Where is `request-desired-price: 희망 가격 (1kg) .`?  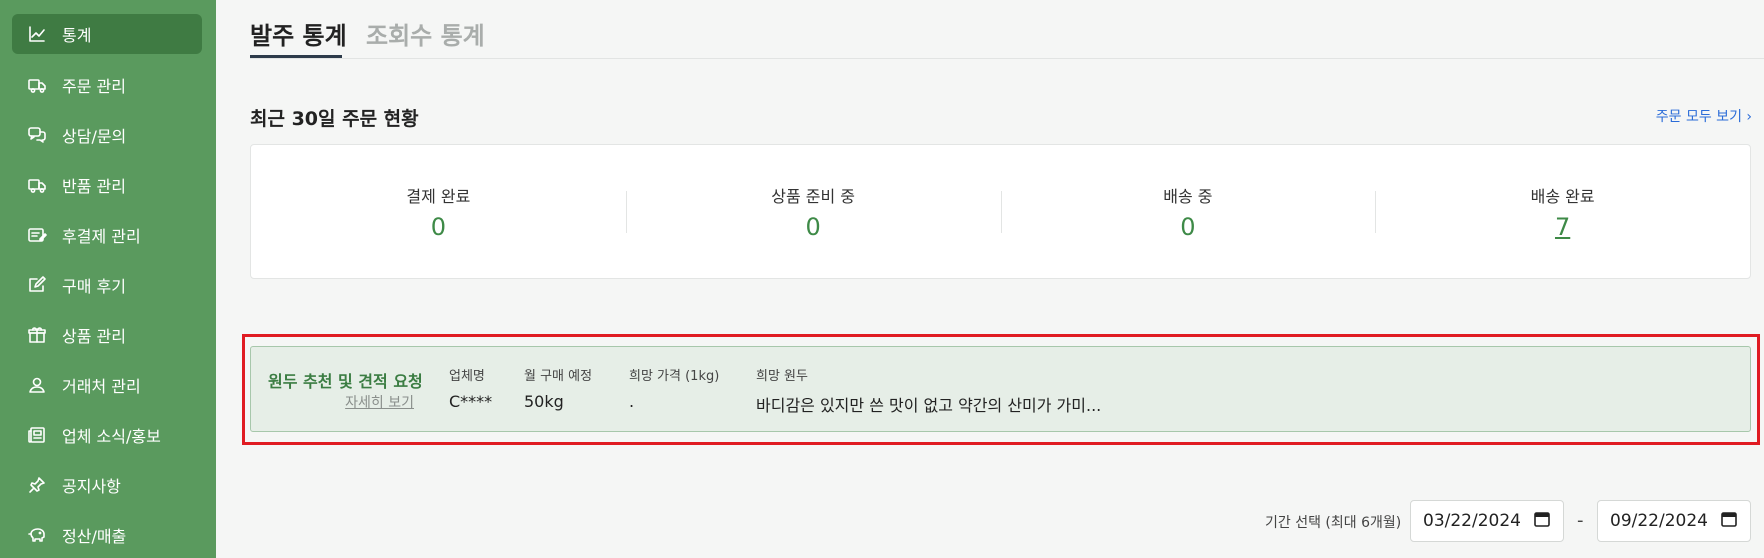
request-desired-price: 희망 가격 (1kg) . is located at coordinates (674, 388).